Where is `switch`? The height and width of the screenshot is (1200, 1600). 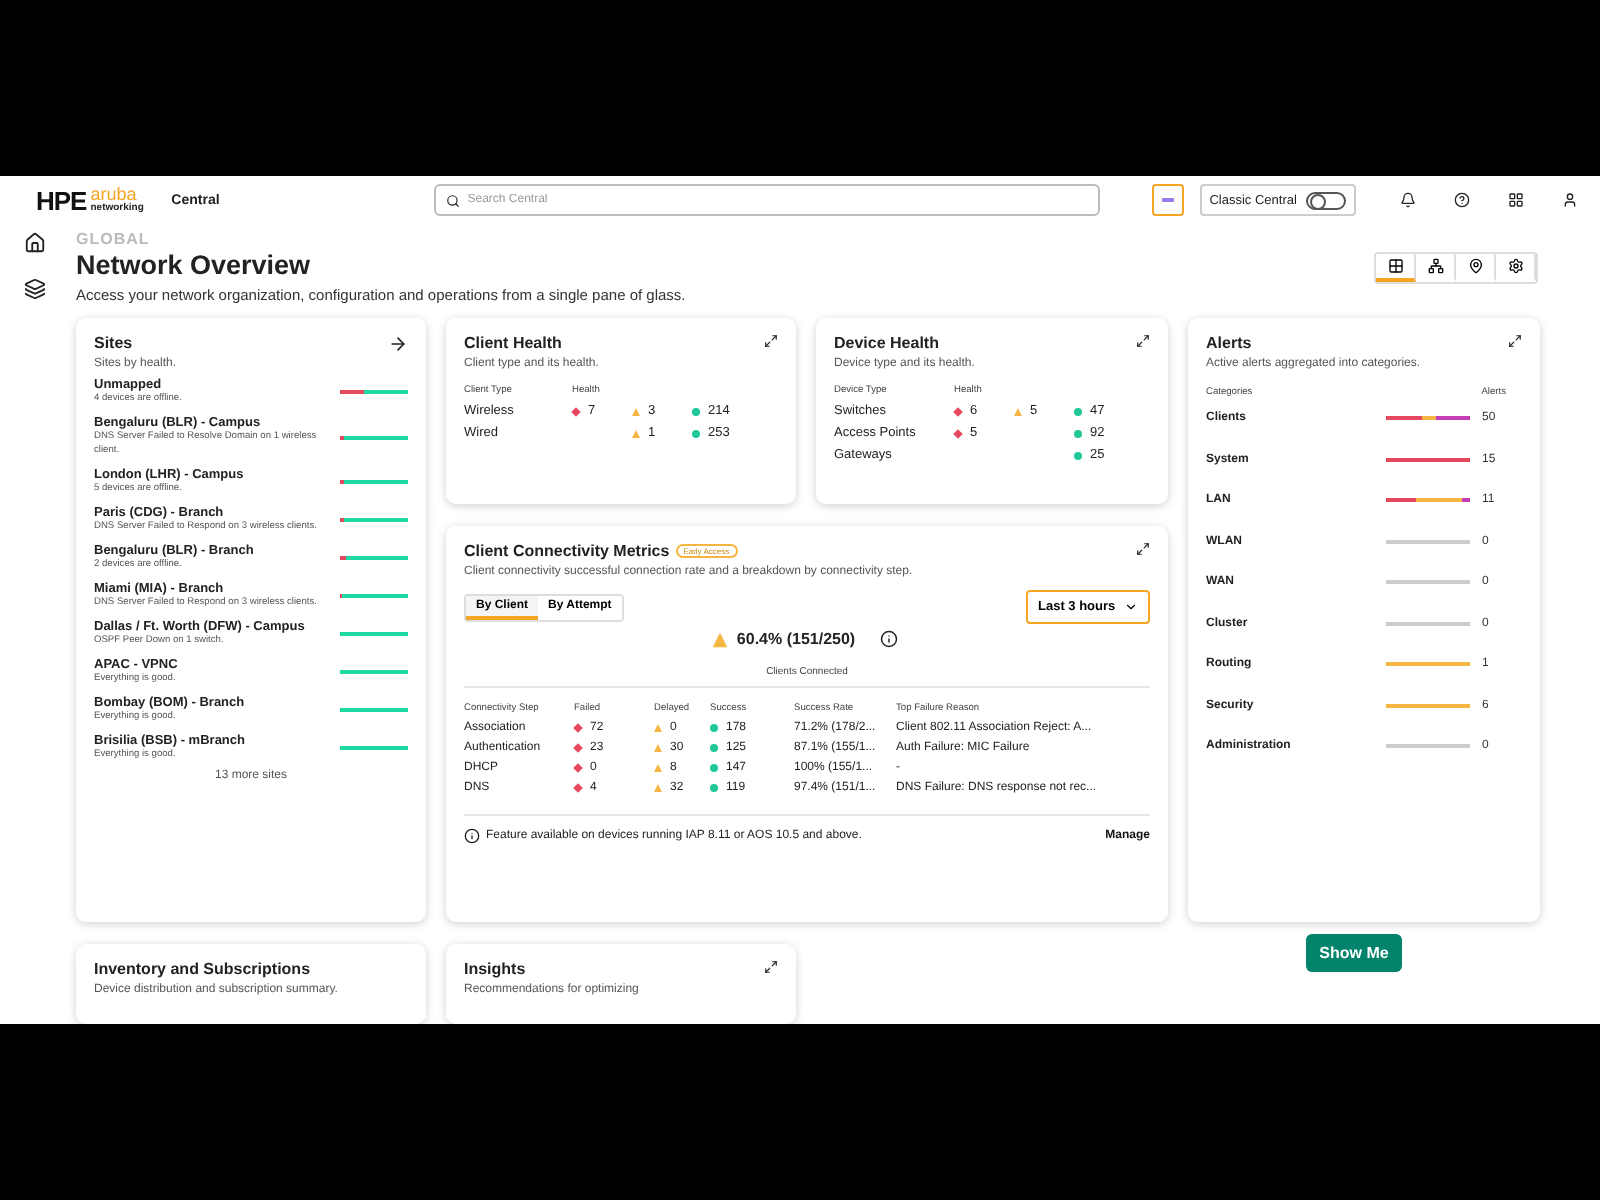 switch is located at coordinates (1325, 200).